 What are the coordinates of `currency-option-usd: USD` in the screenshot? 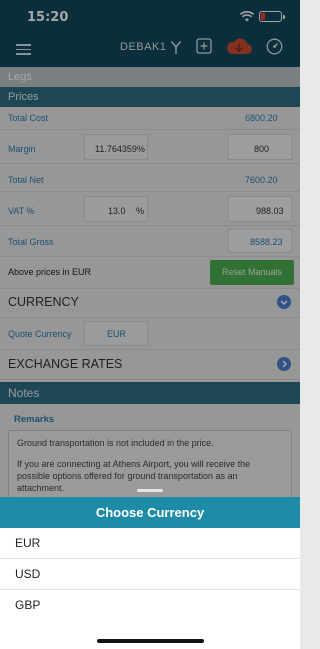 It's located at (150, 574).